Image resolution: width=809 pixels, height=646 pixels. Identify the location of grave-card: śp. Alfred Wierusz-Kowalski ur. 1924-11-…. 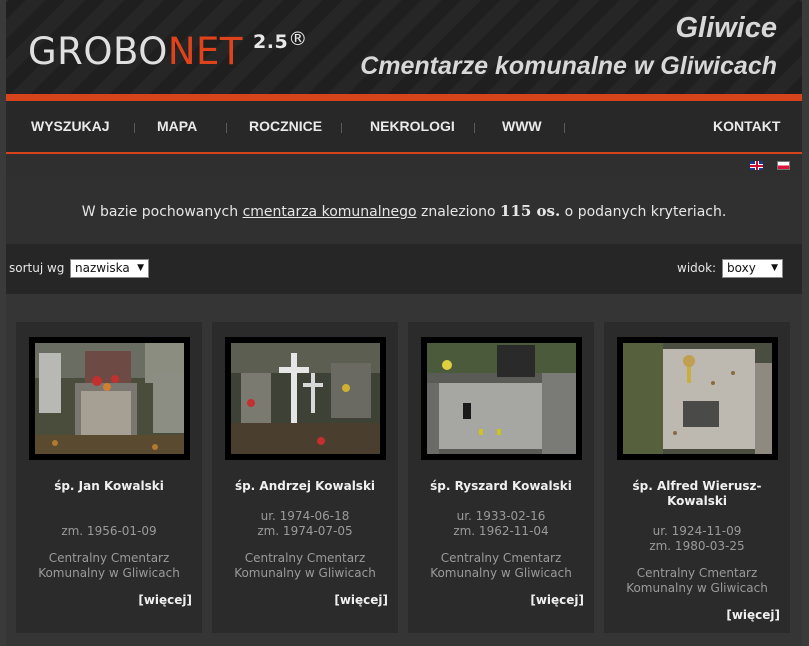
(697, 477).